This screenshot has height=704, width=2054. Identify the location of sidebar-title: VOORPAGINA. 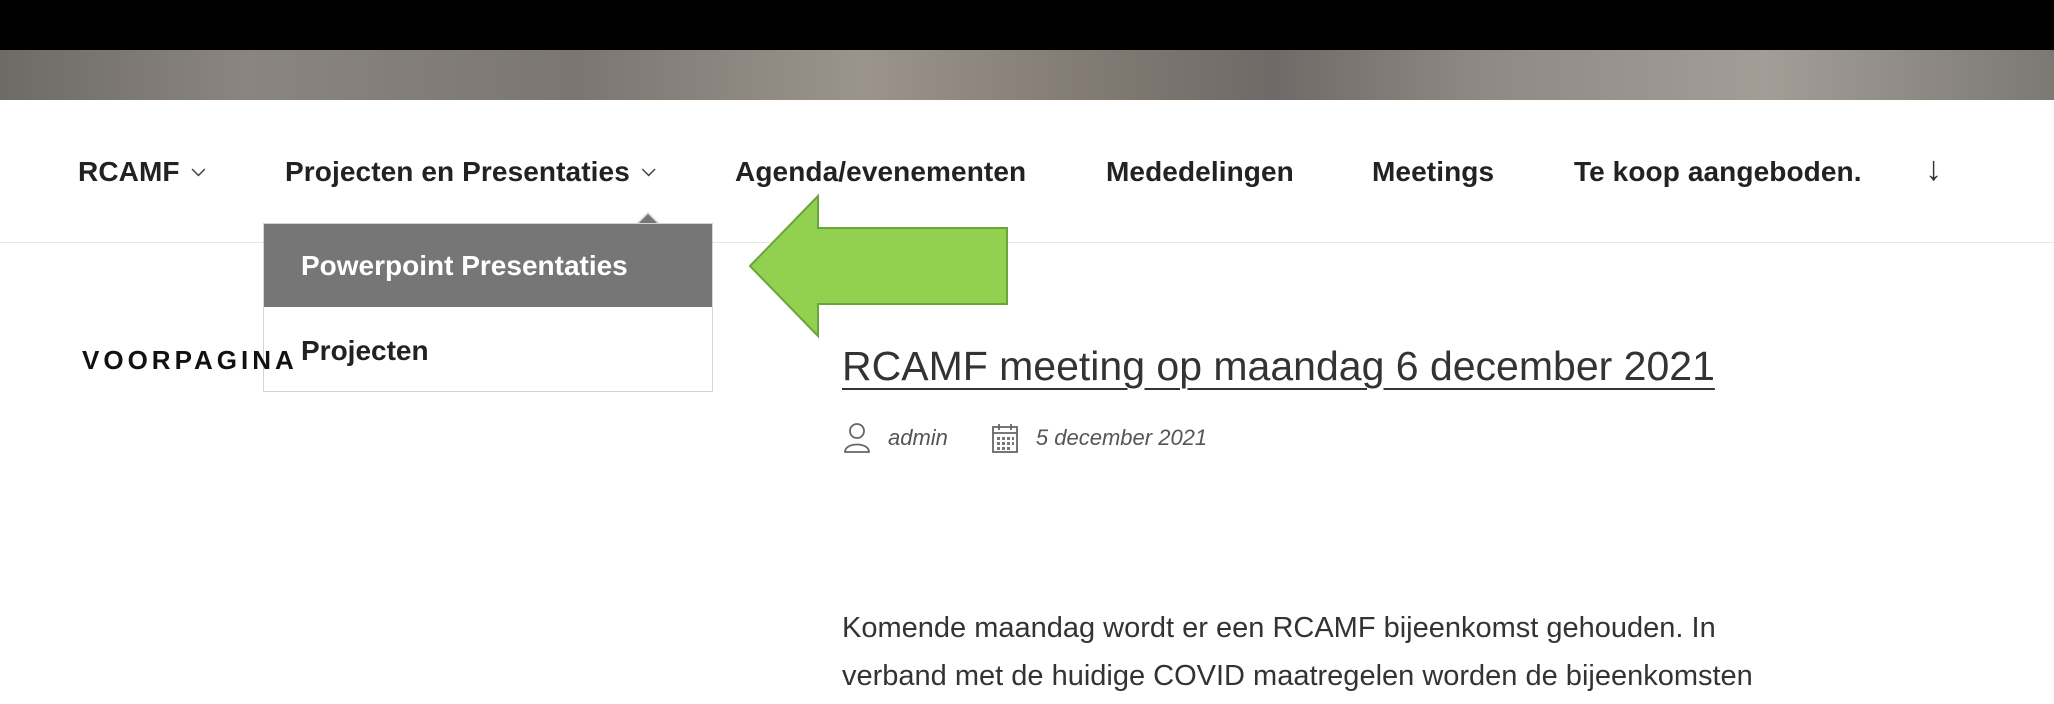
(190, 360).